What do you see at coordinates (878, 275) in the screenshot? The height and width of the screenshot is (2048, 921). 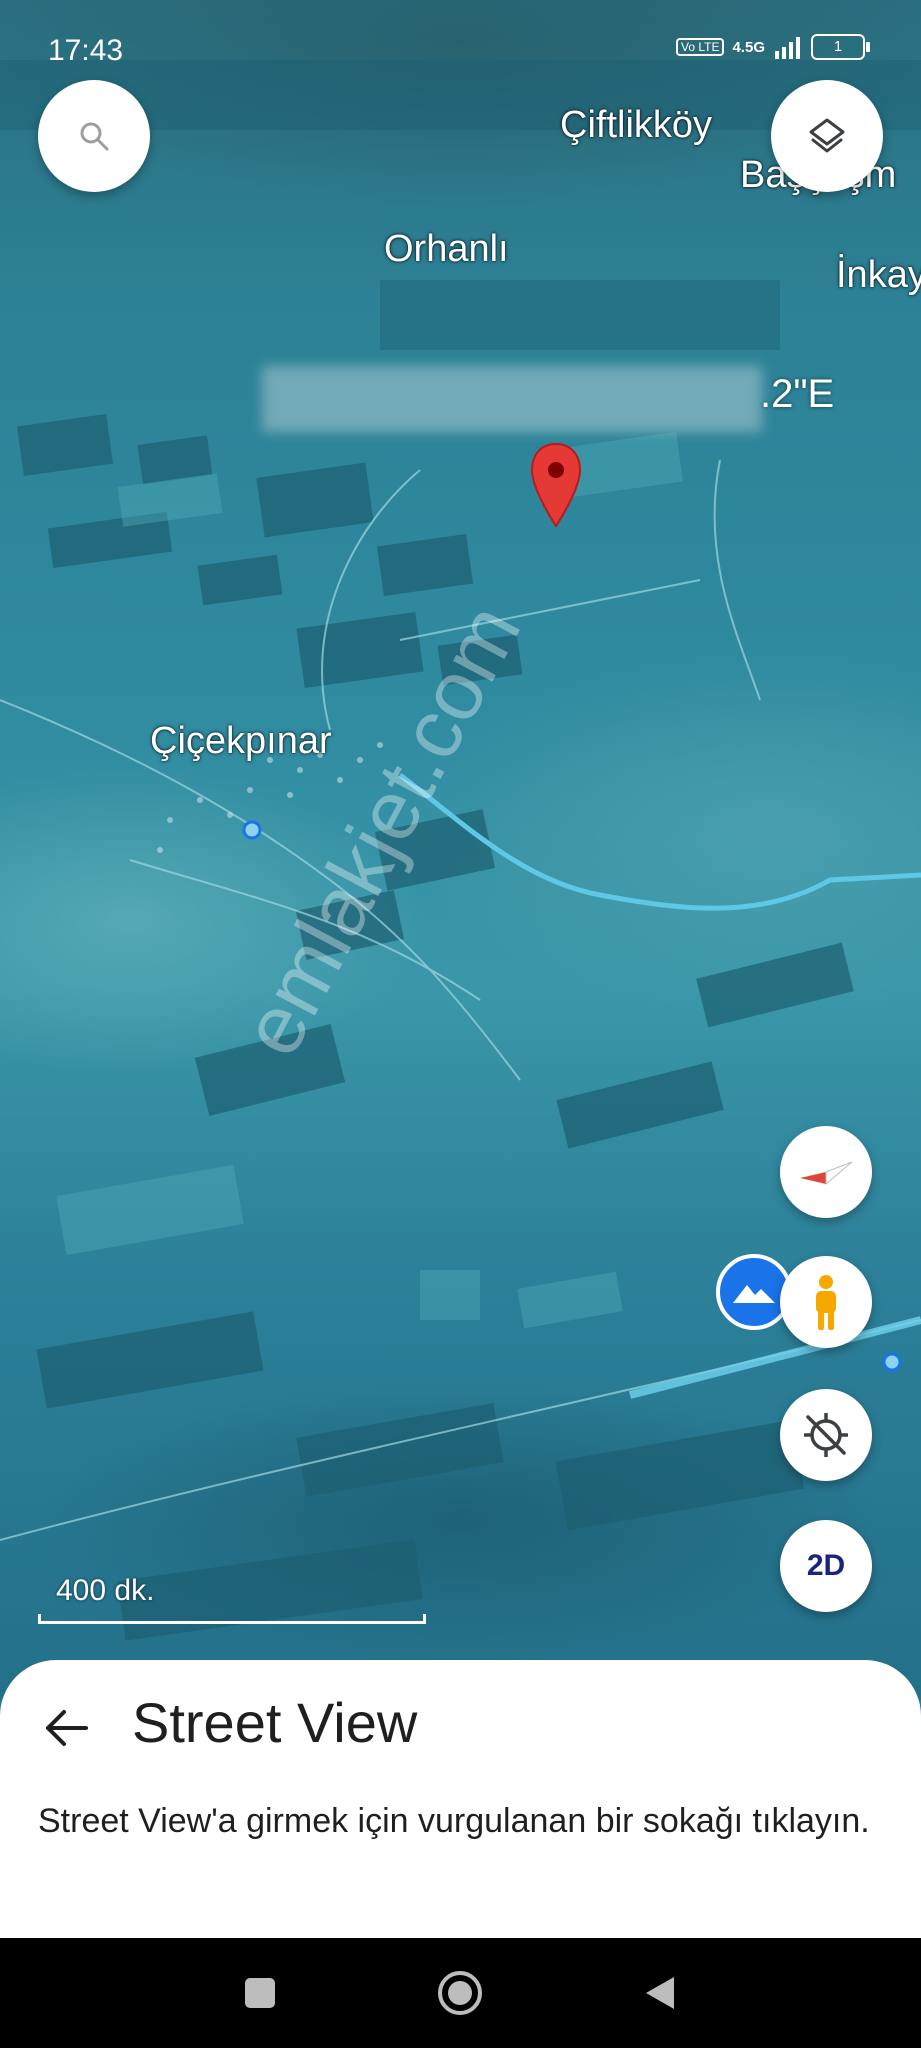 I see `place-label: İnkay` at bounding box center [878, 275].